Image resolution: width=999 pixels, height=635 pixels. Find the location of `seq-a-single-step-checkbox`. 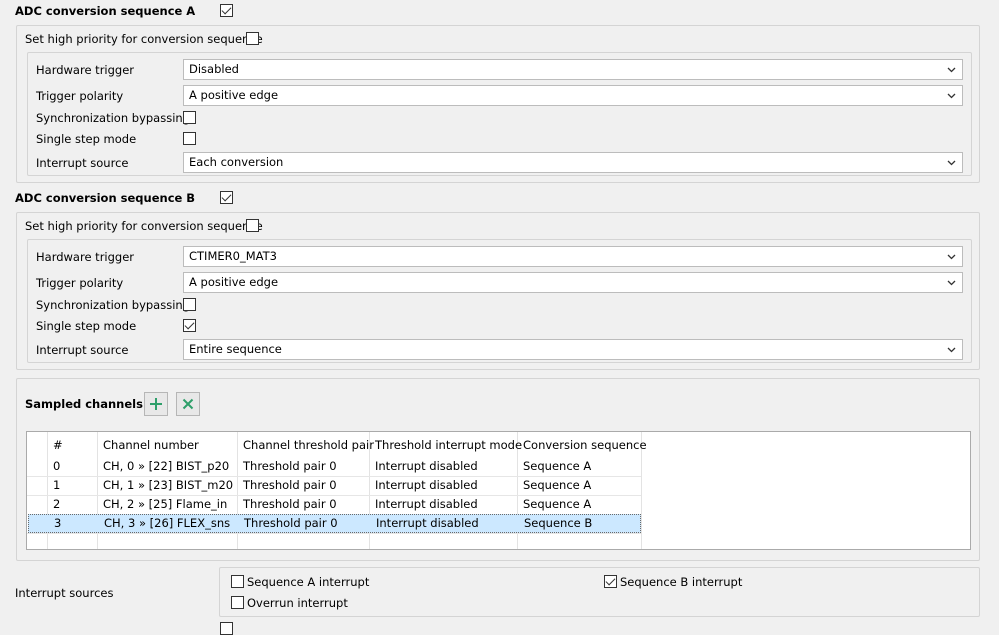

seq-a-single-step-checkbox is located at coordinates (189, 138).